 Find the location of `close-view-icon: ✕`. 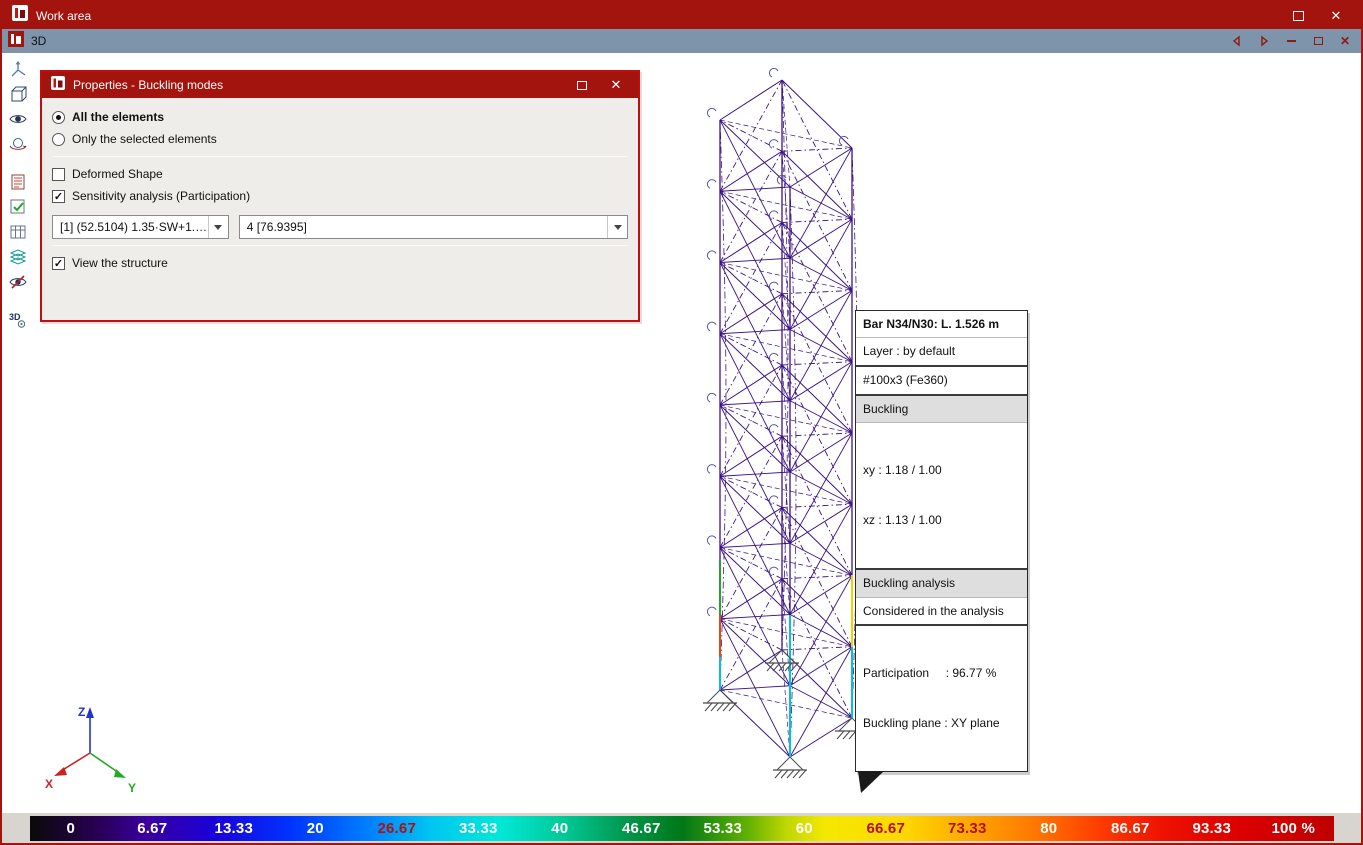

close-view-icon: ✕ is located at coordinates (1345, 41).